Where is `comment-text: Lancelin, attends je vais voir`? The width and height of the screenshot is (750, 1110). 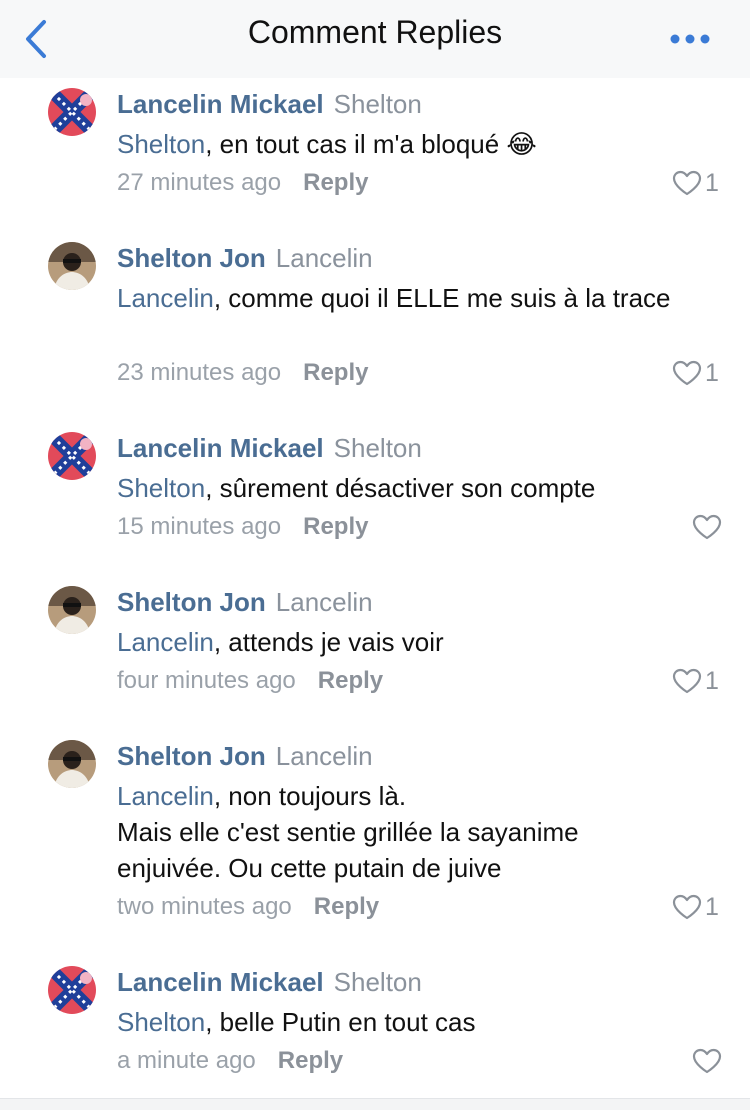
comment-text: Lancelin, attends je vais voir is located at coordinates (397, 642).